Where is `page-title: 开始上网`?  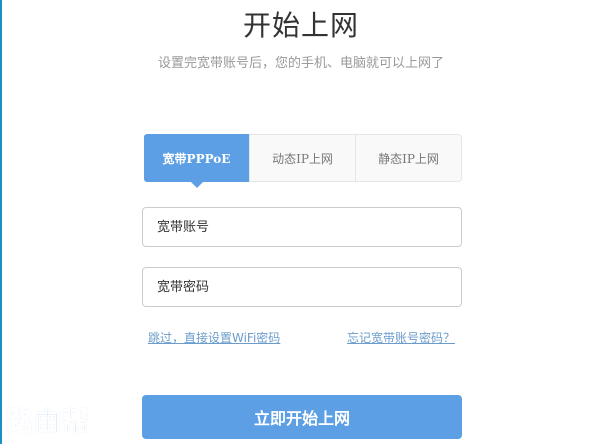 page-title: 开始上网 is located at coordinates (300, 25).